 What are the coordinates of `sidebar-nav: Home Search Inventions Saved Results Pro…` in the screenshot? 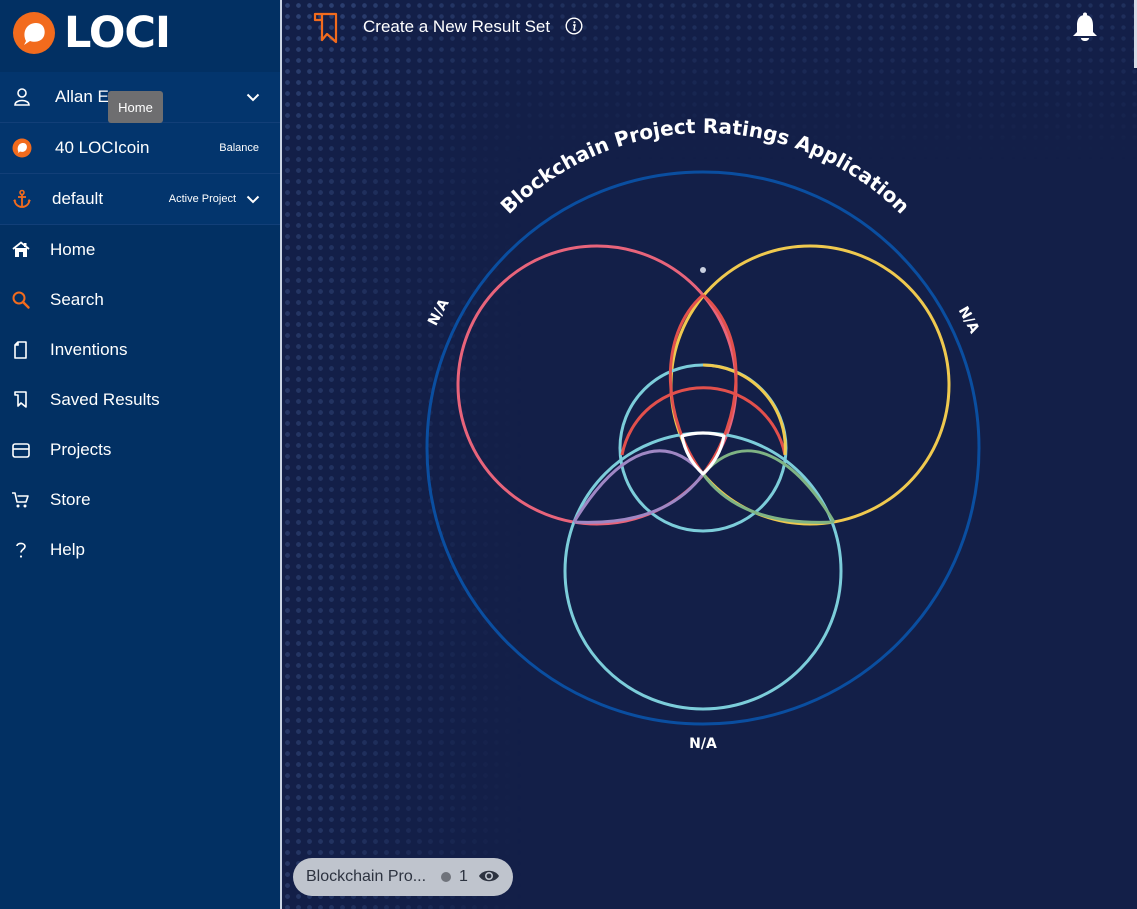 It's located at (140, 400).